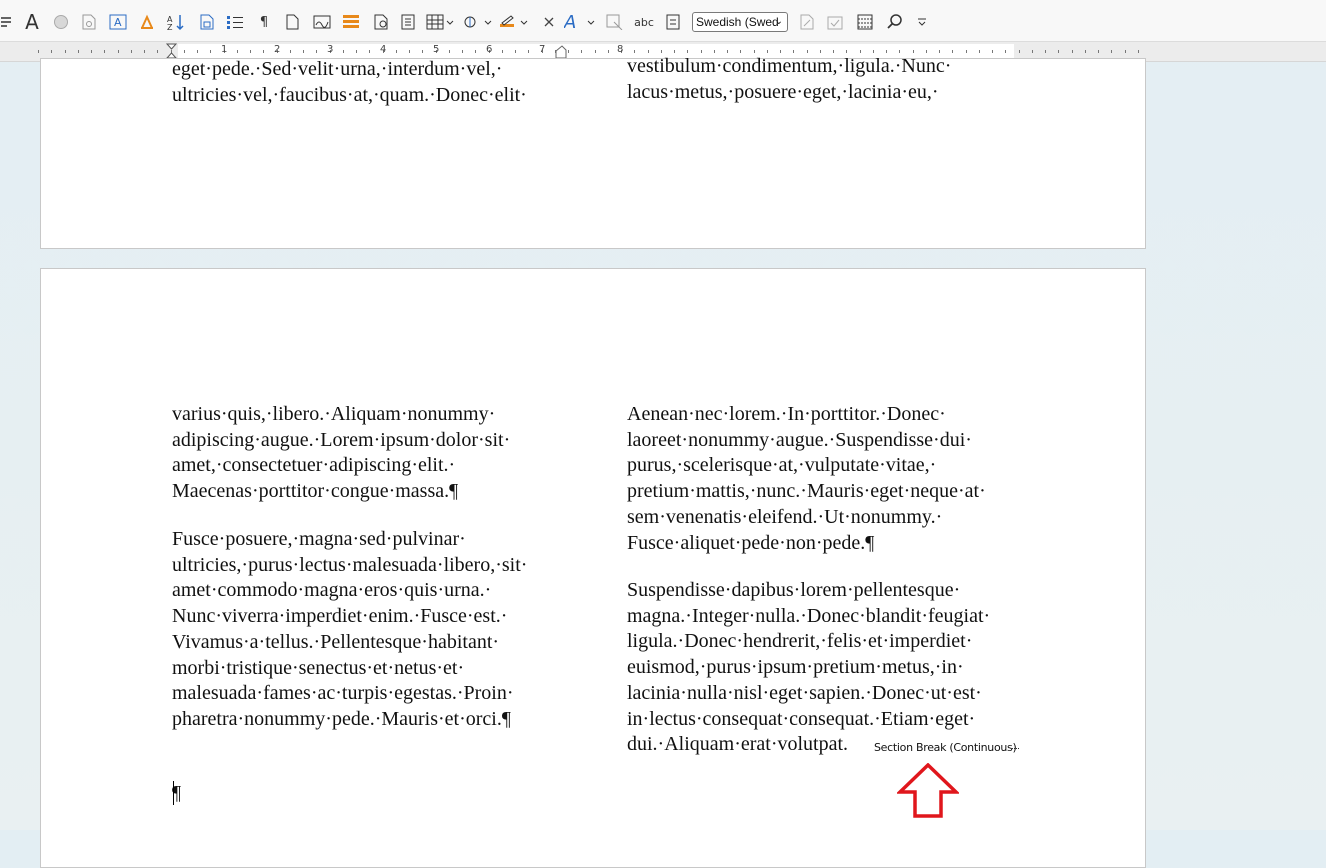  I want to click on spellcheck-icon: abc, so click(644, 22).